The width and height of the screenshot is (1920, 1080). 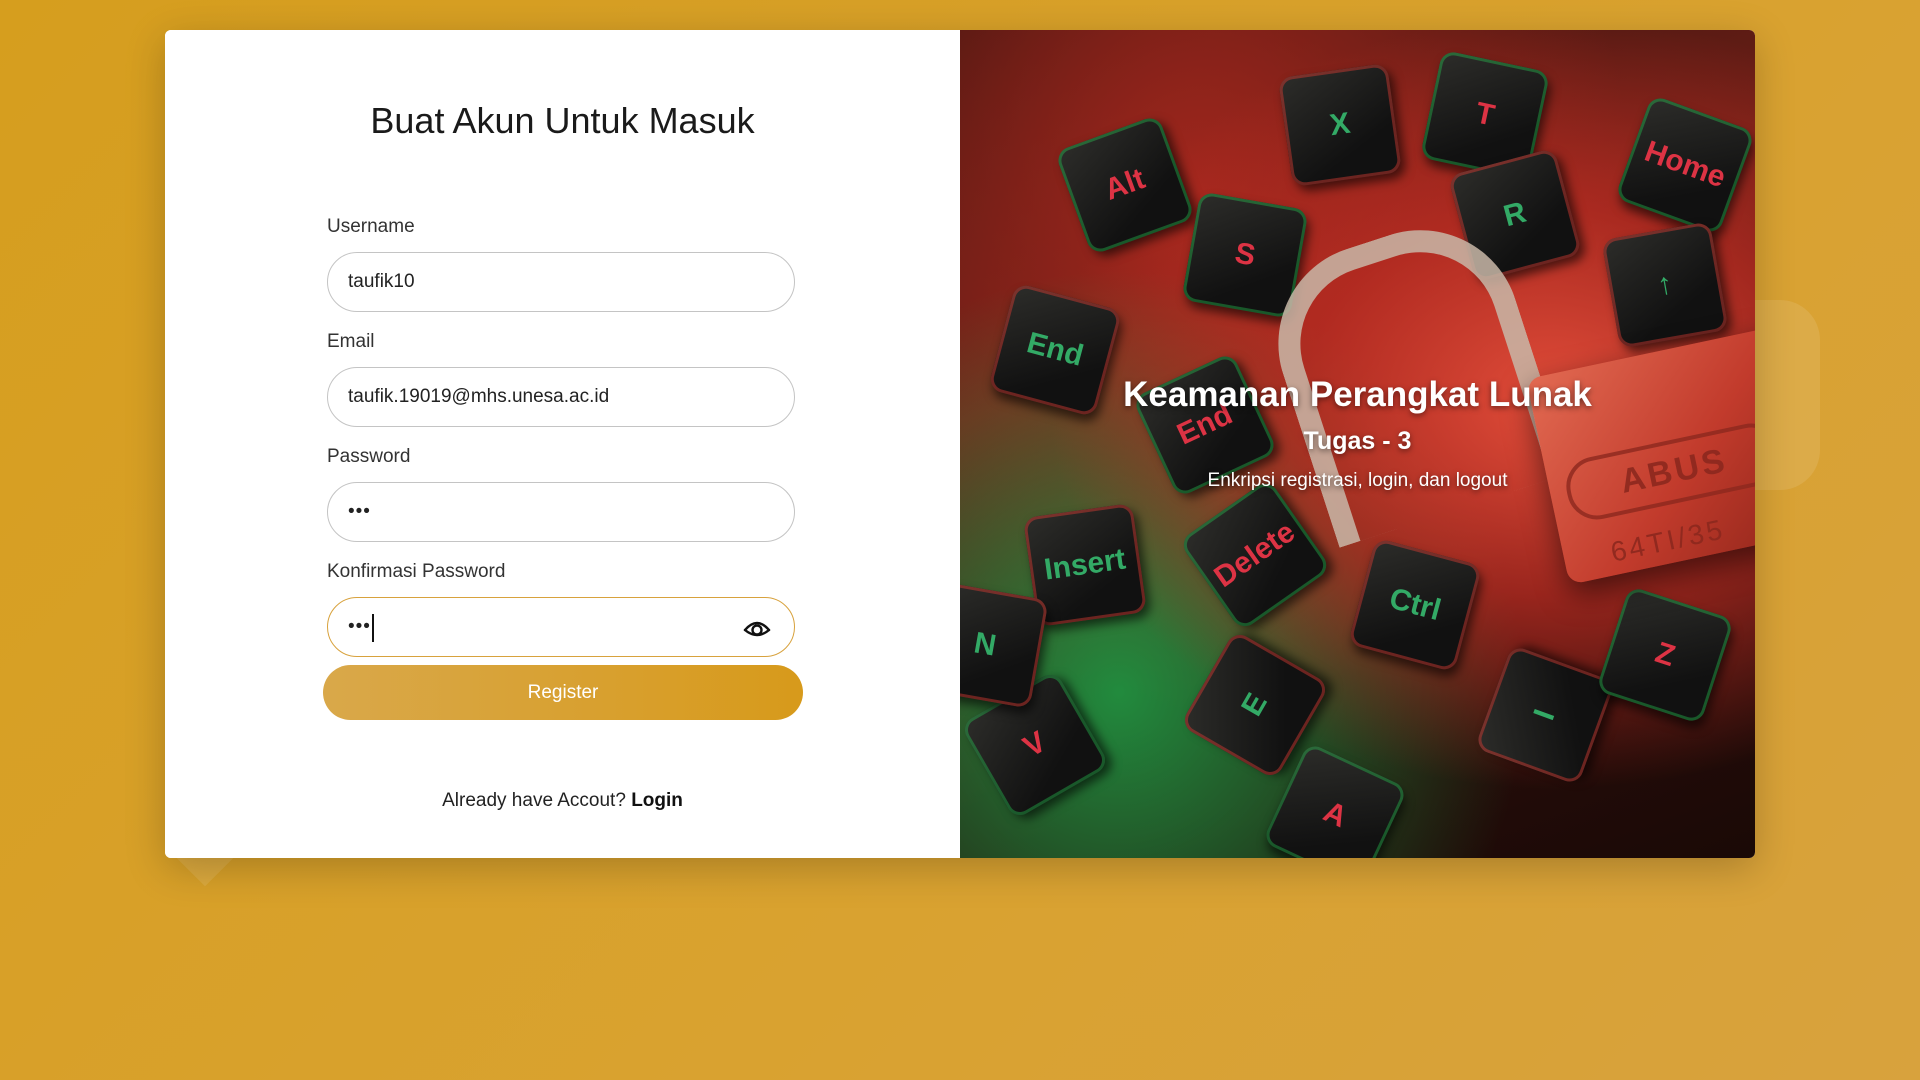 What do you see at coordinates (1665, 285) in the screenshot?
I see `keyboard-key-image: ↑` at bounding box center [1665, 285].